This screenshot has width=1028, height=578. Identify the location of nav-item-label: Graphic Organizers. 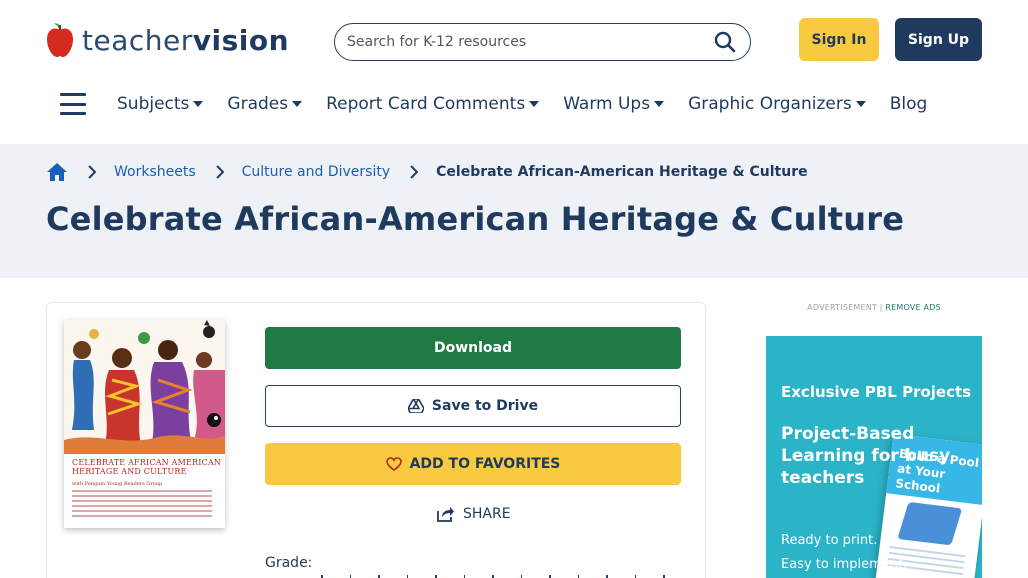
(770, 104).